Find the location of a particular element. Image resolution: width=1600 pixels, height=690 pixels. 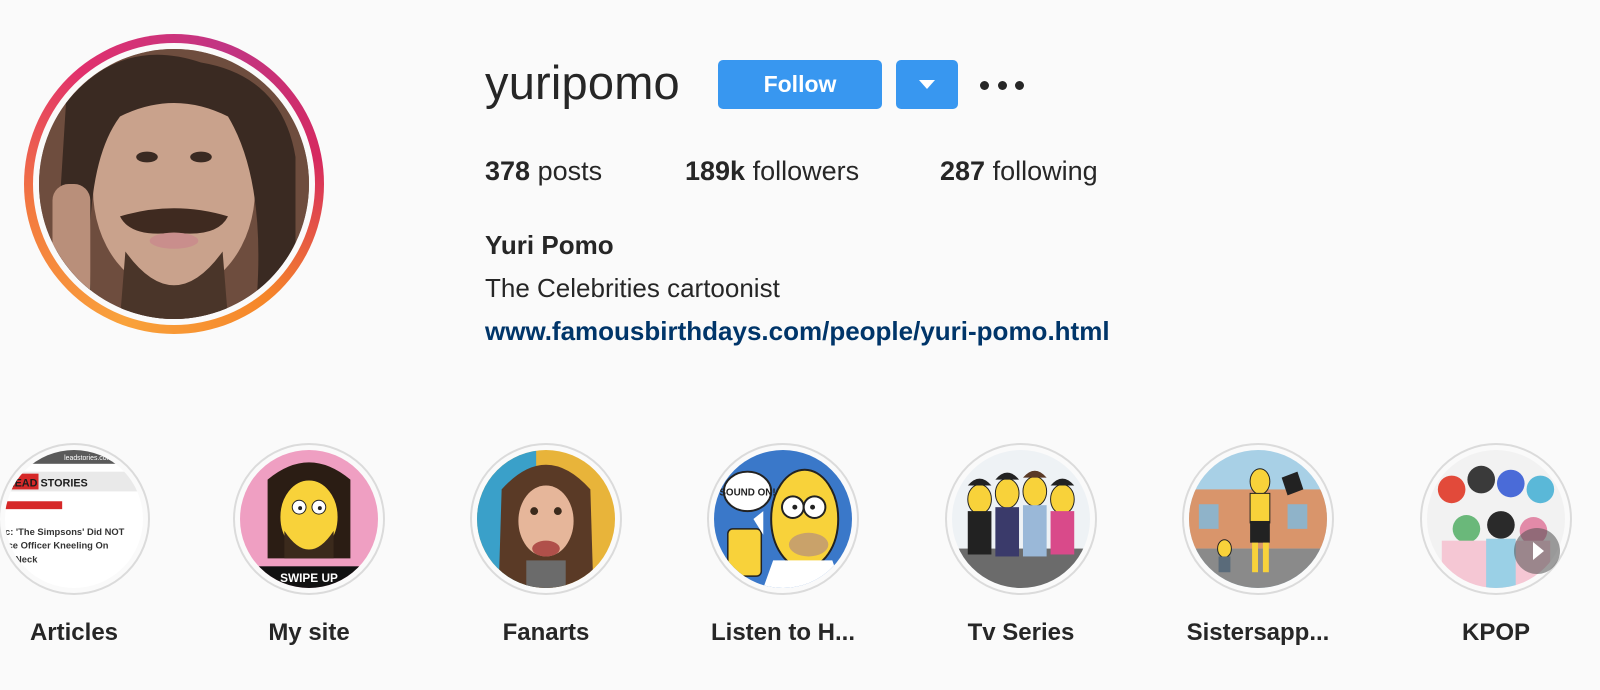

followers-stat: 189k followers is located at coordinates (772, 171).